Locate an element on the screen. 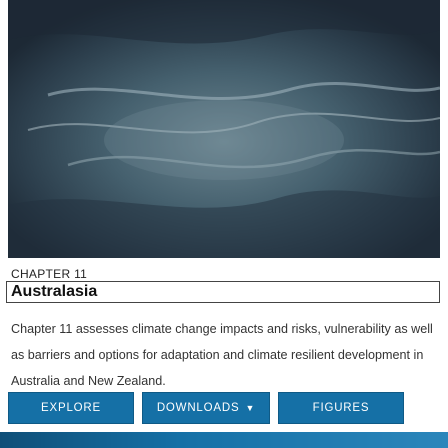 Image resolution: width=448 pixels, height=448 pixels. chevron-down-icon: ▼ is located at coordinates (250, 408).